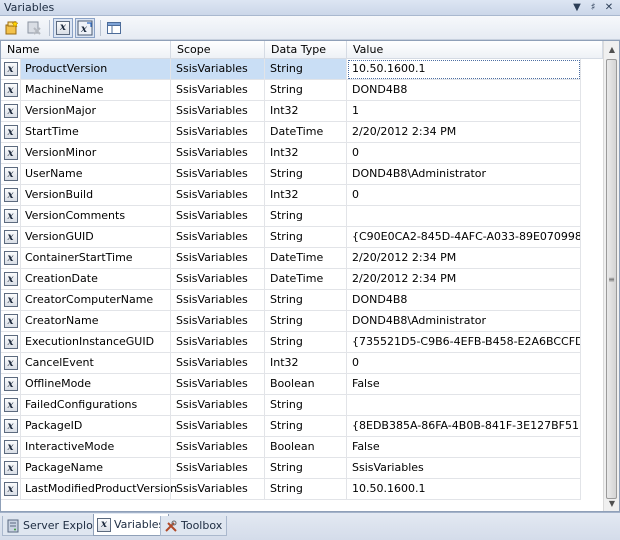 This screenshot has height=540, width=620. Describe the element at coordinates (194, 526) in the screenshot. I see `tab-toolbox: Toolbox` at that location.